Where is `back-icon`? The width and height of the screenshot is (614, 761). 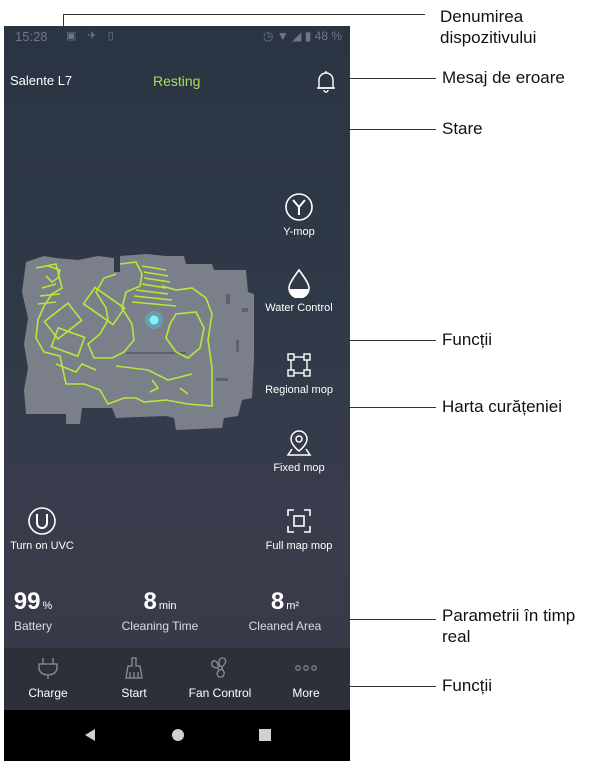
back-icon is located at coordinates (90, 735).